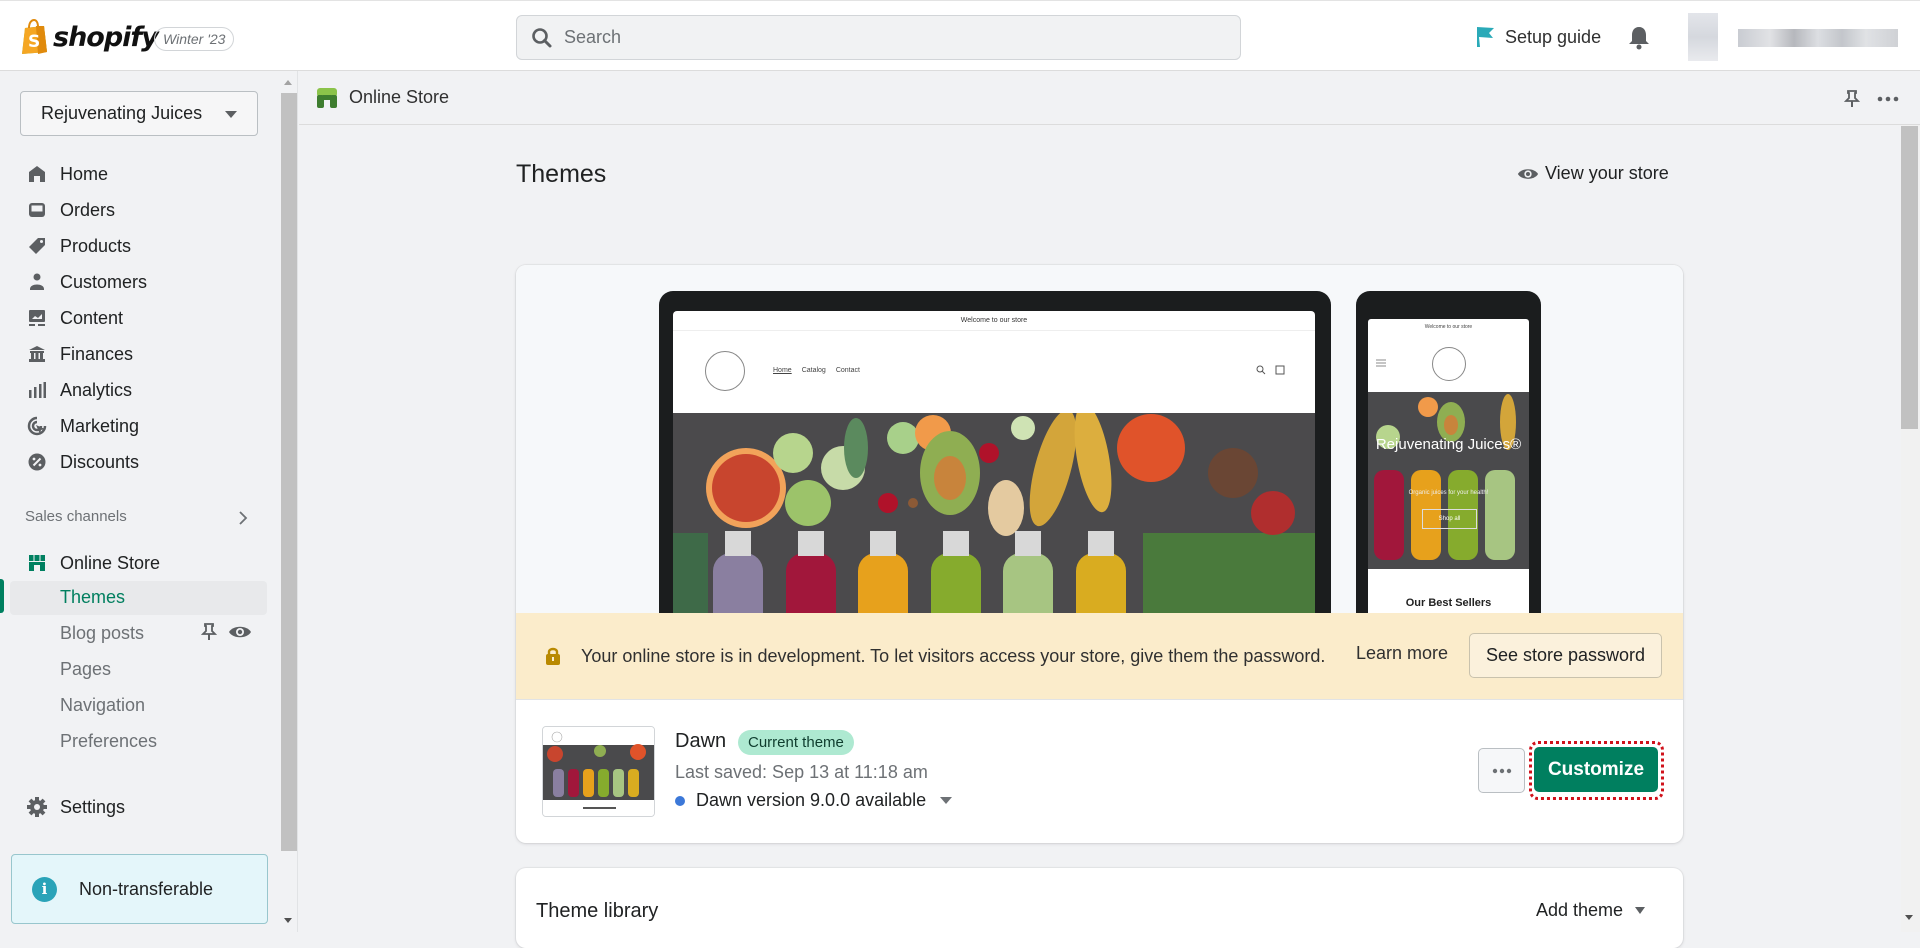  Describe the element at coordinates (139, 889) in the screenshot. I see `non-transferable-notice: i Non-transferable` at that location.